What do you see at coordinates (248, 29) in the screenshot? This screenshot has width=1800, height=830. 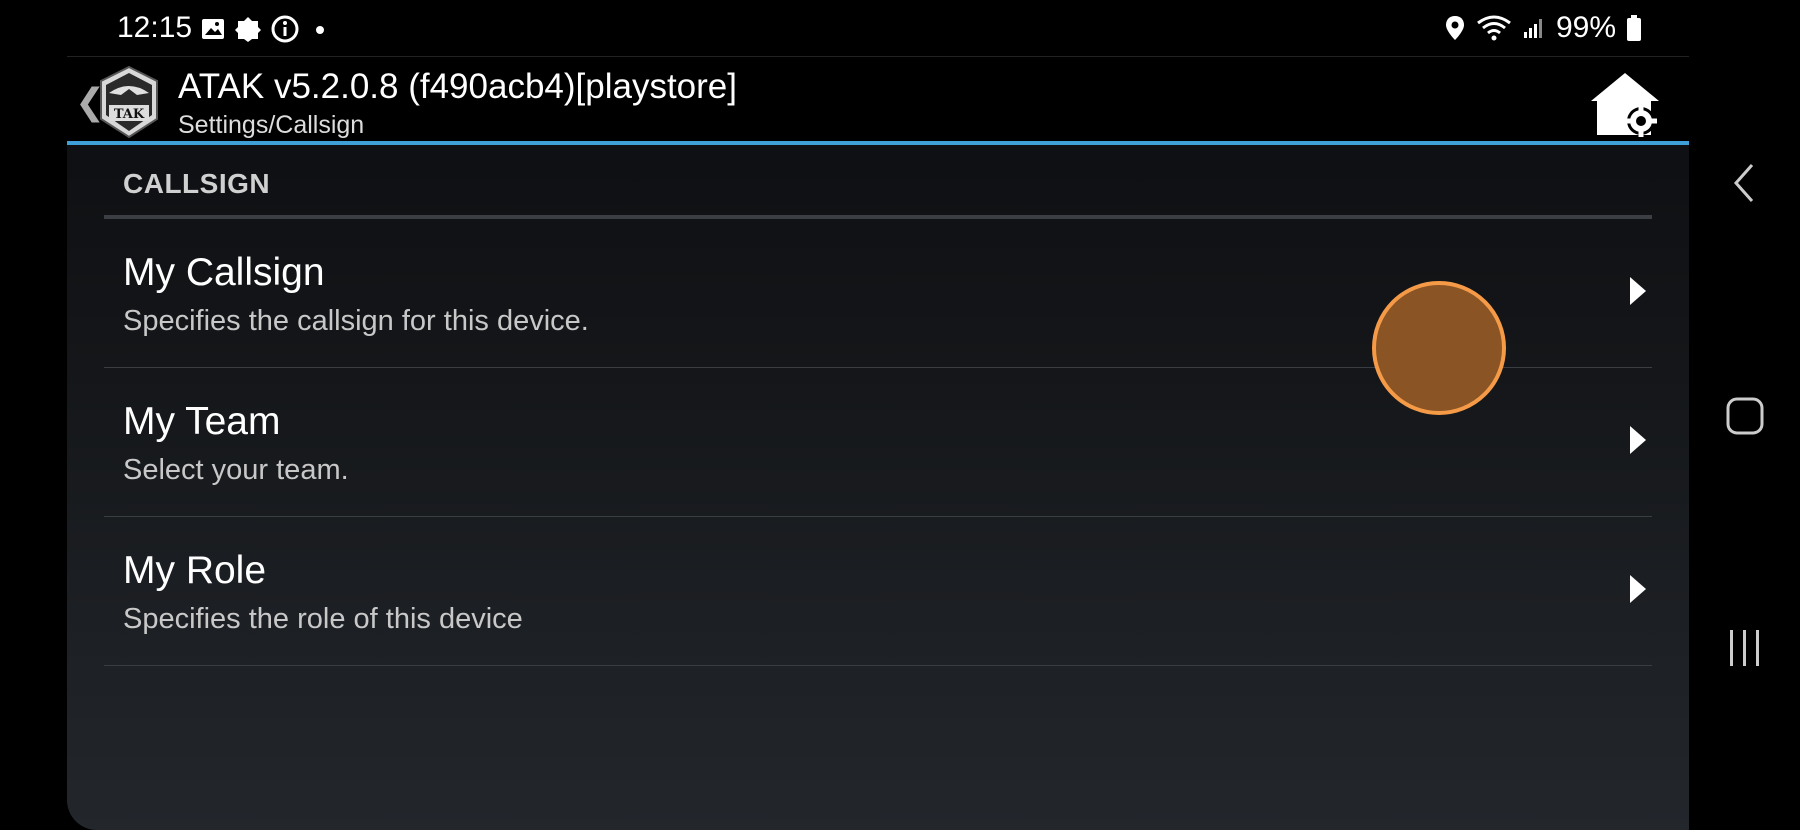 I see `notification-icon` at bounding box center [248, 29].